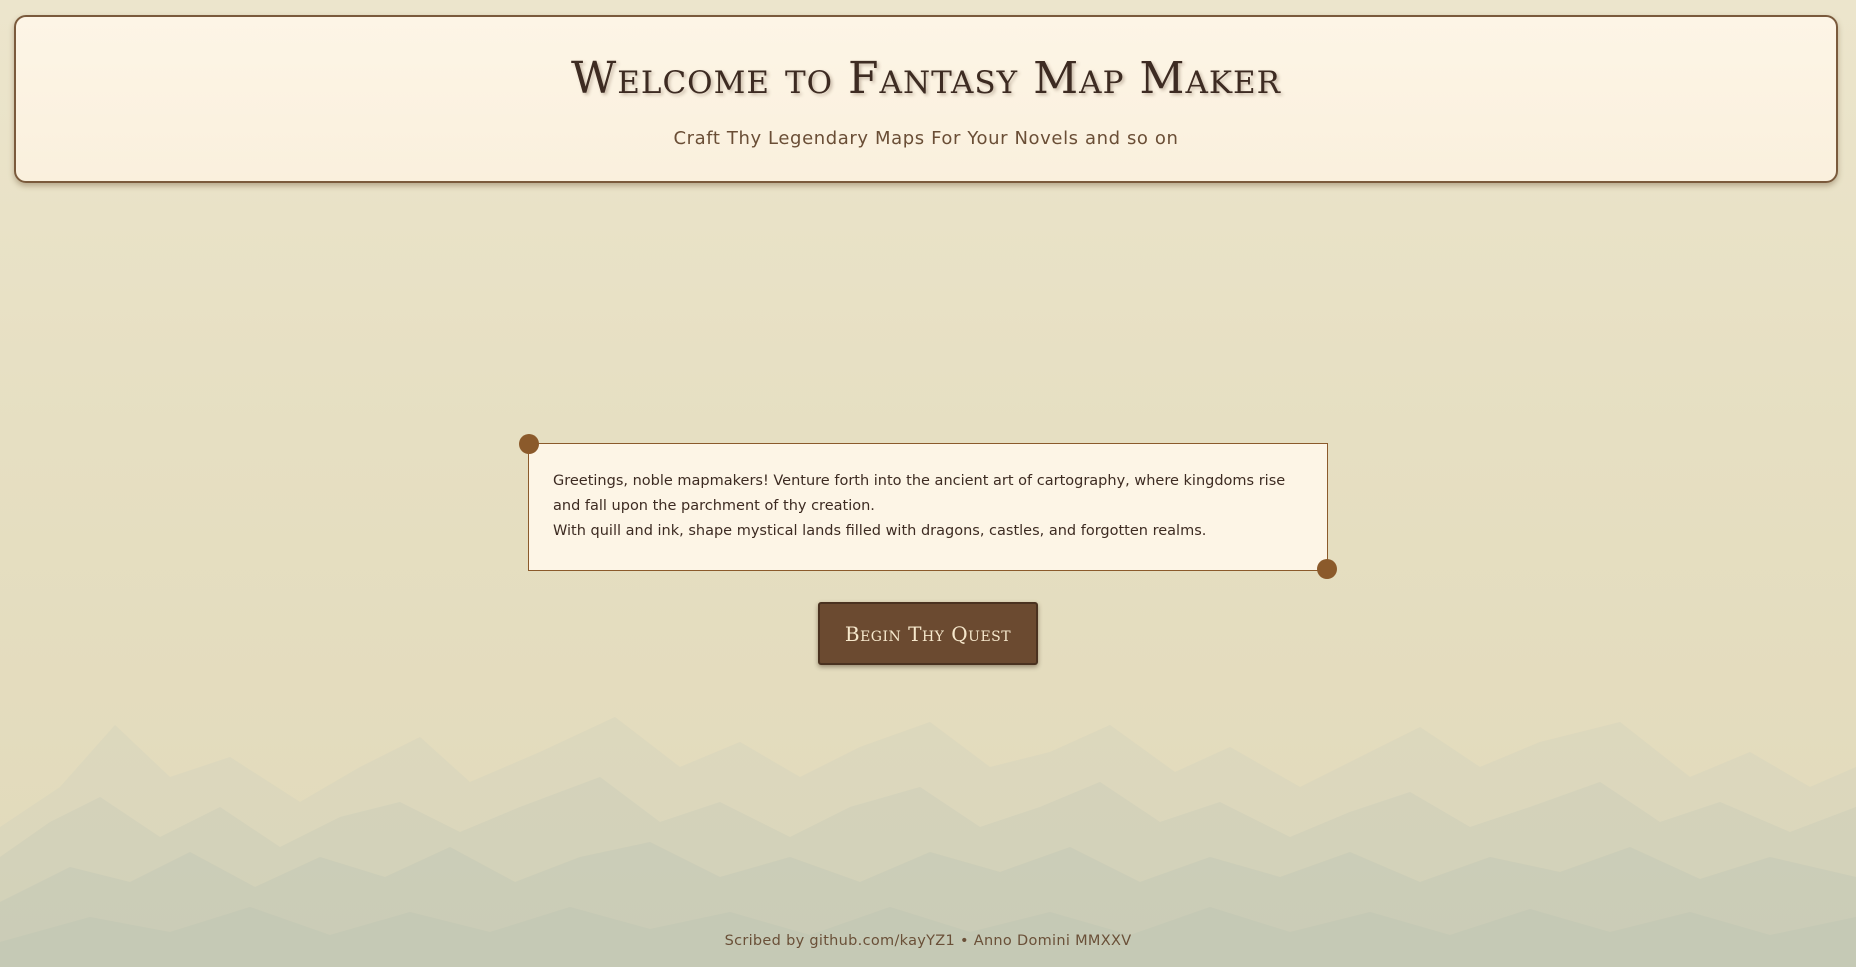  Describe the element at coordinates (928, 633) in the screenshot. I see `begin-quest-button: Begin Thy Quest` at that location.